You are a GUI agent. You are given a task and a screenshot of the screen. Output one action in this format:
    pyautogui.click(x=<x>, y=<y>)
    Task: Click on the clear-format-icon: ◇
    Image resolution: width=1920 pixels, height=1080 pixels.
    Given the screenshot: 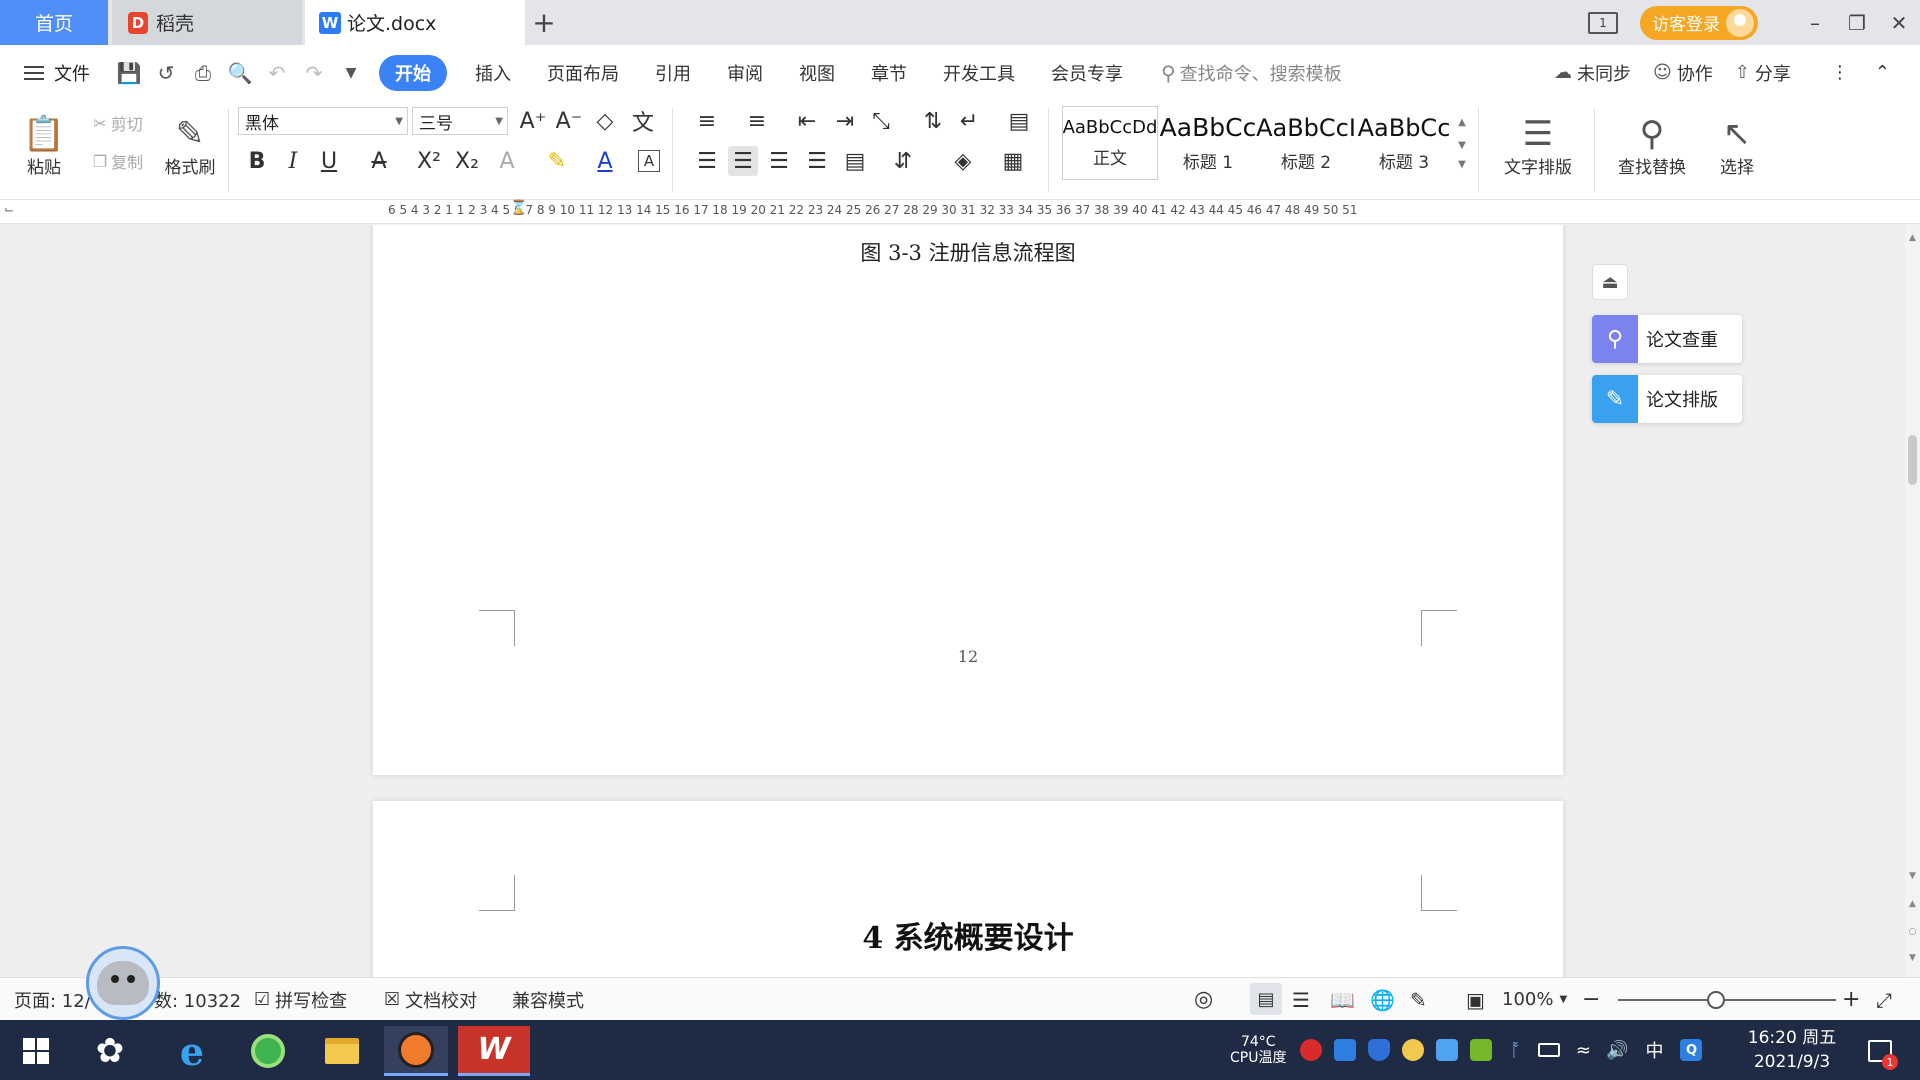 What is the action you would take?
    pyautogui.click(x=605, y=121)
    